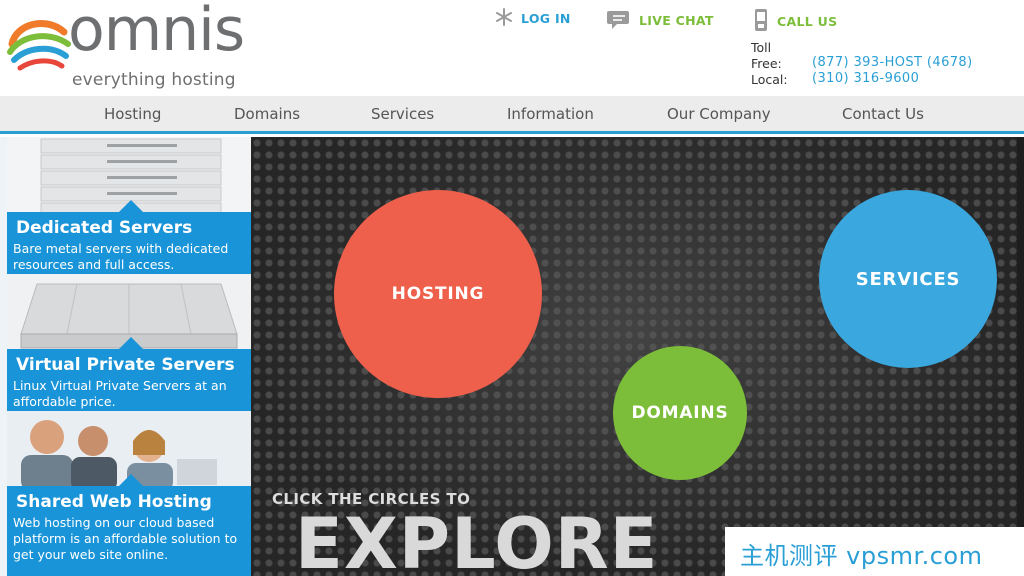 The image size is (1024, 576). Describe the element at coordinates (861, 556) in the screenshot. I see `watermark-text: 主机测评 vpsmr.com` at that location.